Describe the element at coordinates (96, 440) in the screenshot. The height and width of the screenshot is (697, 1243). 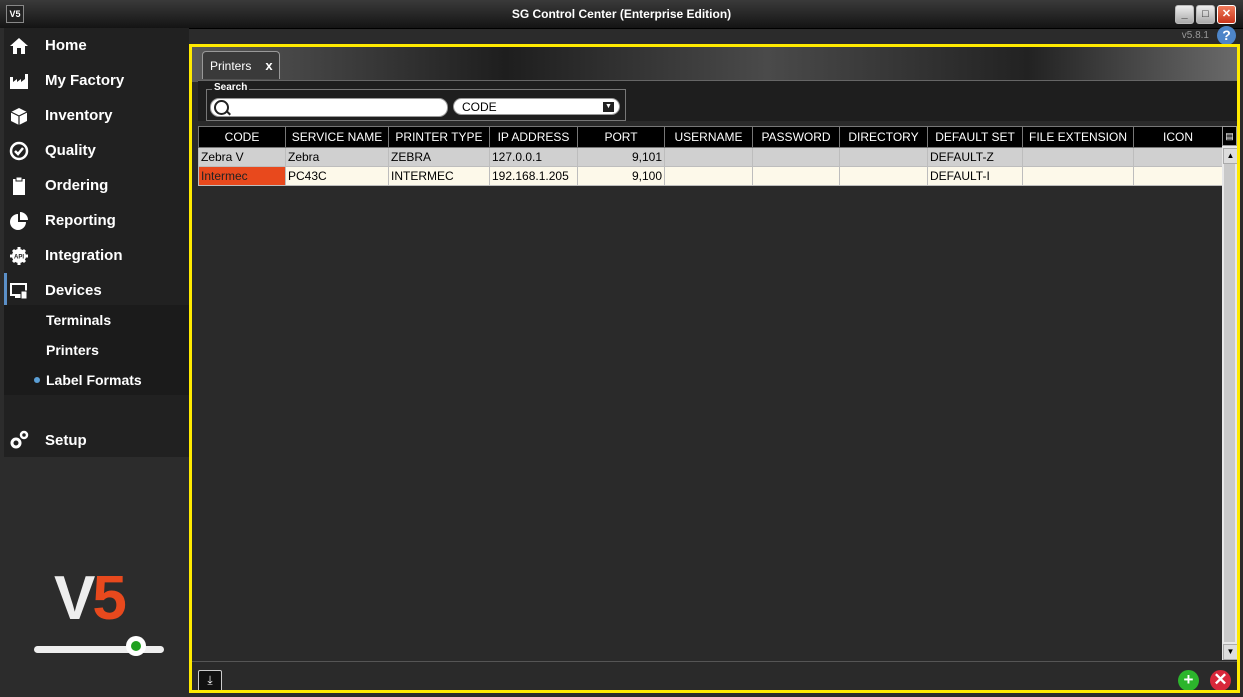
I see `sidebar-item-setup: Setup` at that location.